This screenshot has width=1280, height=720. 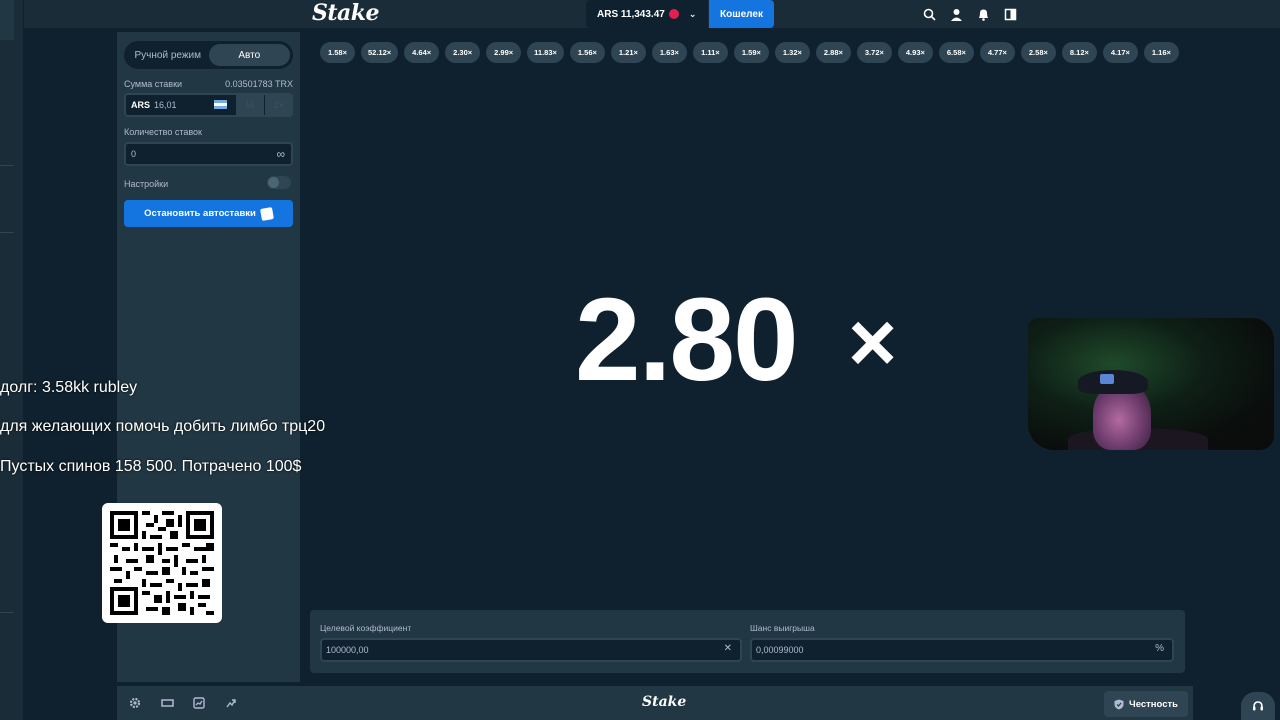 I want to click on currency-coin-icon, so click(x=673, y=14).